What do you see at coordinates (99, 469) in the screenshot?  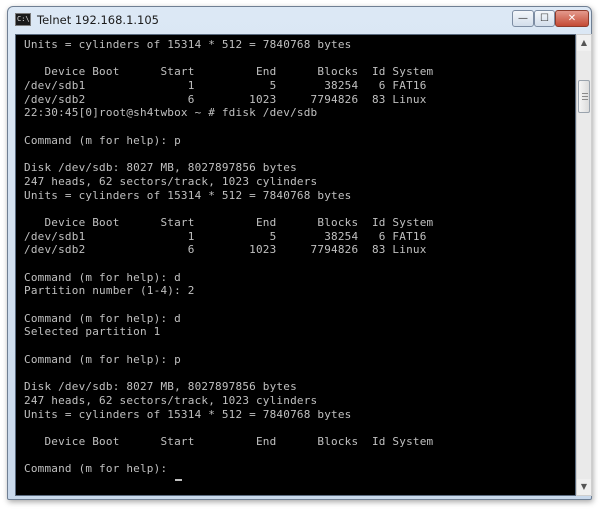 I see `terminal-prompt-line: Command (m for help):` at bounding box center [99, 469].